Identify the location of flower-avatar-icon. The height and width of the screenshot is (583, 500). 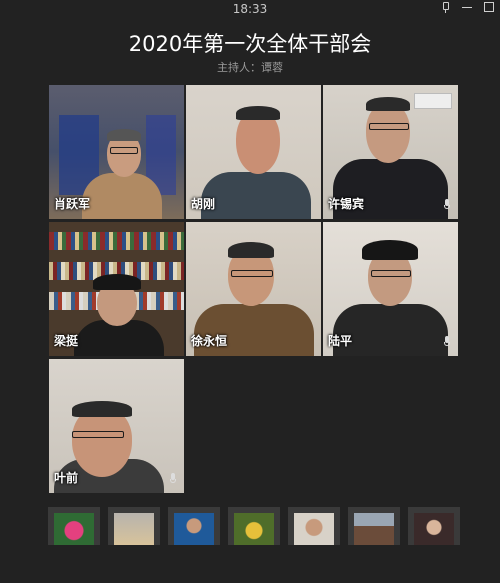
(254, 529).